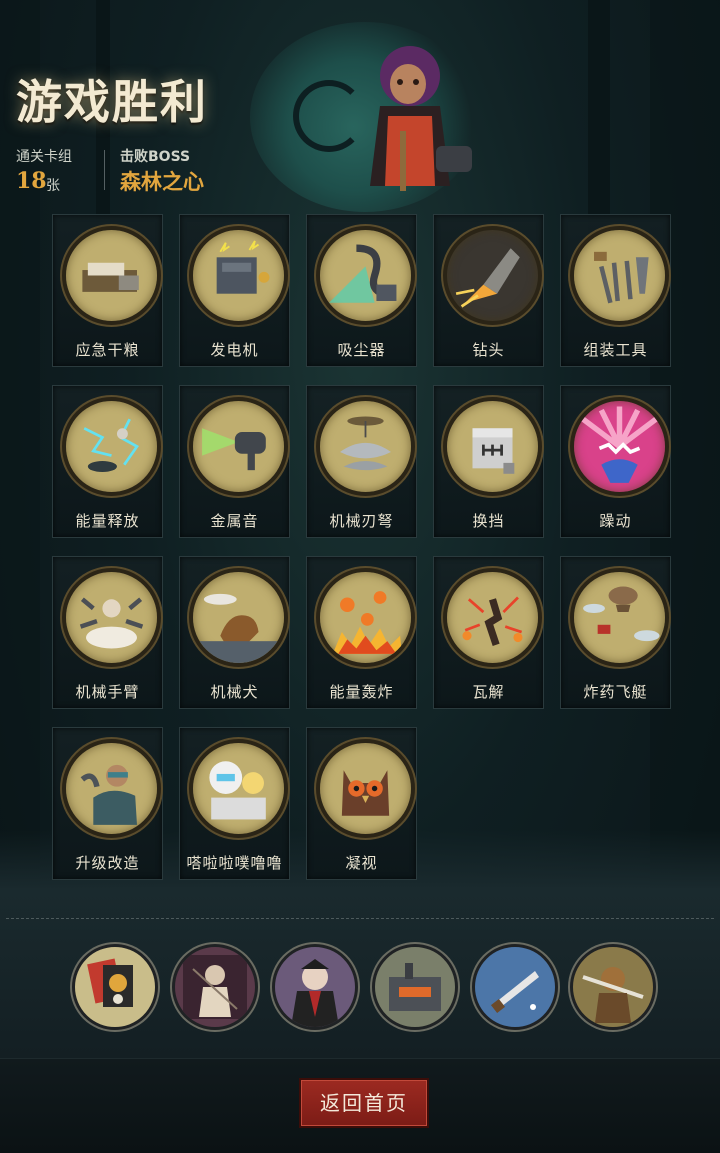  I want to click on card-item: 换挡, so click(488, 461).